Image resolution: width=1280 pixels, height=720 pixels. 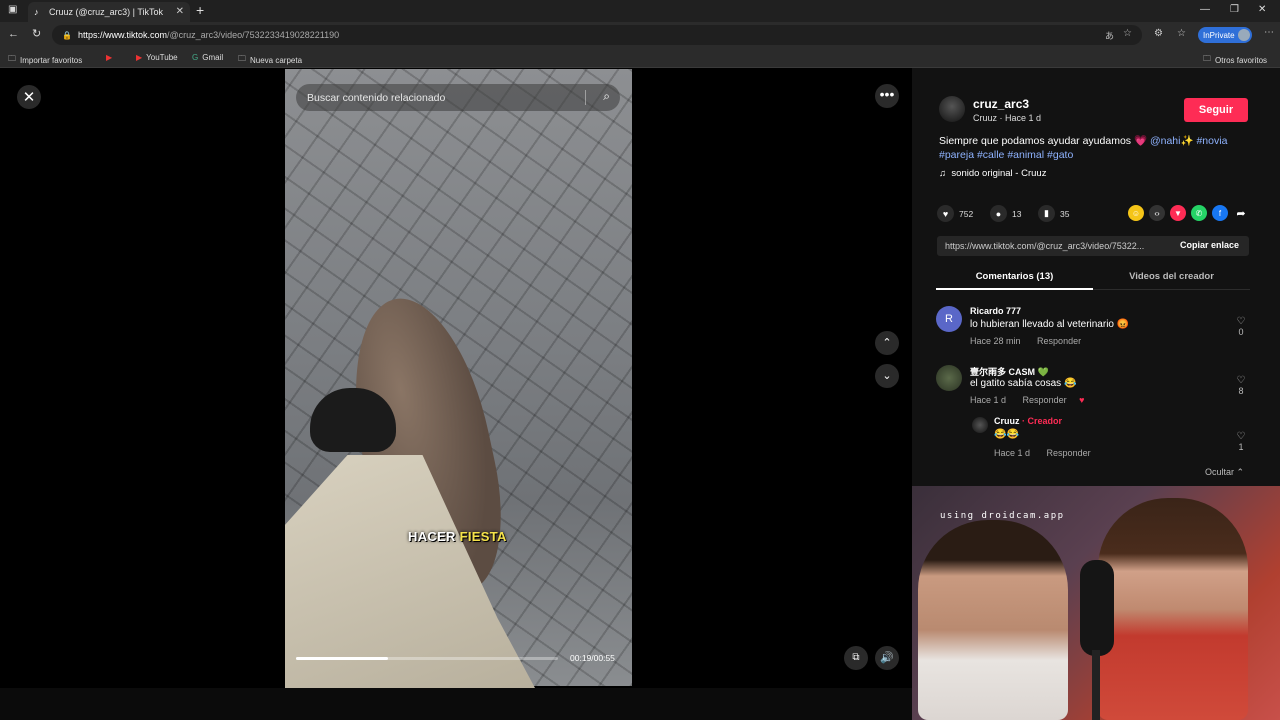 What do you see at coordinates (1157, 213) in the screenshot?
I see `embed-icon: ‹›` at bounding box center [1157, 213].